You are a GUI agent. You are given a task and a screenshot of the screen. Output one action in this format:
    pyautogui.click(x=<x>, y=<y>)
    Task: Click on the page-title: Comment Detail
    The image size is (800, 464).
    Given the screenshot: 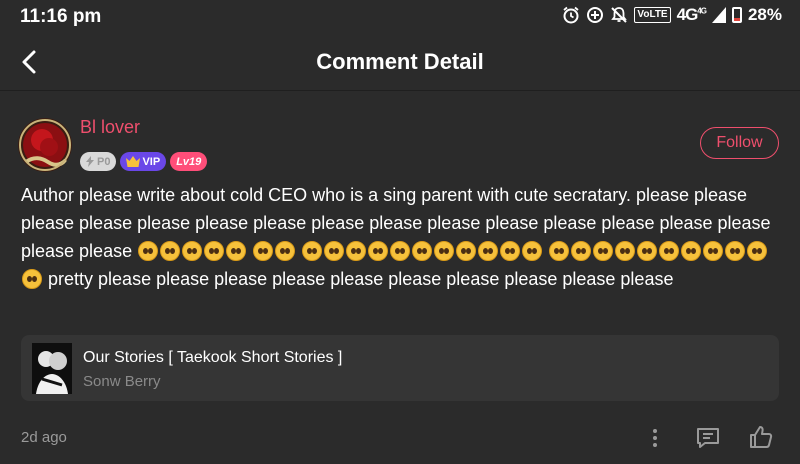 What is the action you would take?
    pyautogui.click(x=400, y=61)
    